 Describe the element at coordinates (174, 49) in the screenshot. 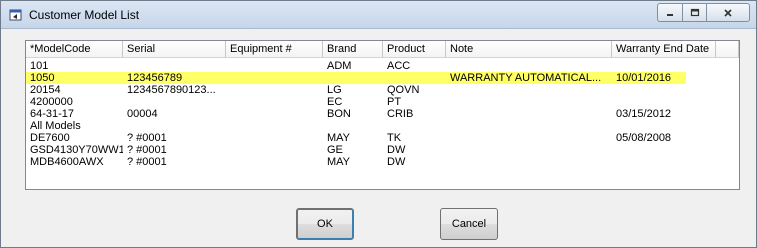

I see `column-header-serial: Serial` at that location.